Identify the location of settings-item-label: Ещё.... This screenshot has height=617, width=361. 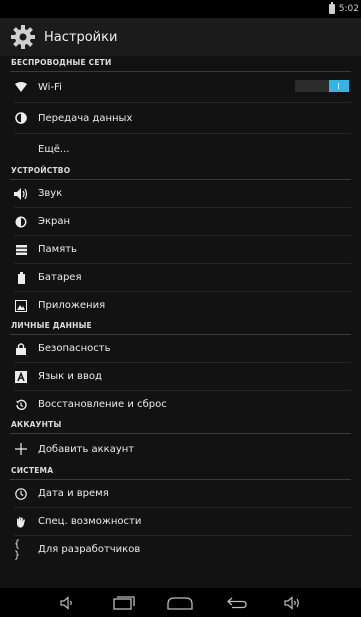
(54, 149).